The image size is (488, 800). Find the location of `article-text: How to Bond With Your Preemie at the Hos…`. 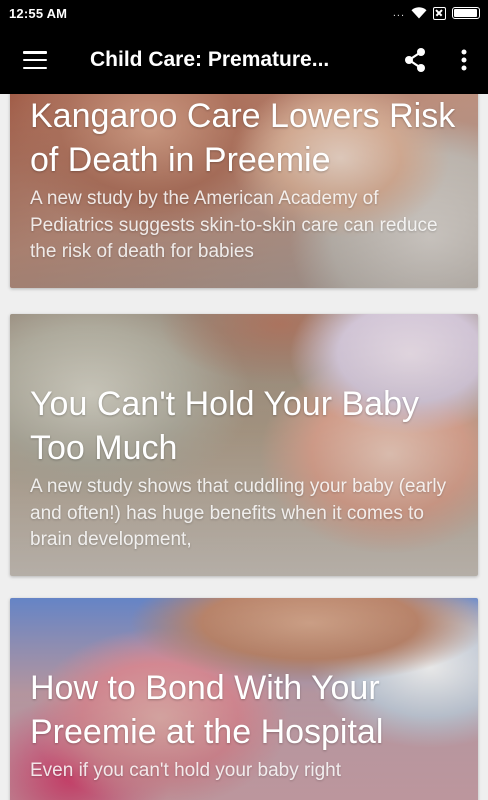

article-text: How to Bond With Your Preemie at the Hos… is located at coordinates (247, 725).